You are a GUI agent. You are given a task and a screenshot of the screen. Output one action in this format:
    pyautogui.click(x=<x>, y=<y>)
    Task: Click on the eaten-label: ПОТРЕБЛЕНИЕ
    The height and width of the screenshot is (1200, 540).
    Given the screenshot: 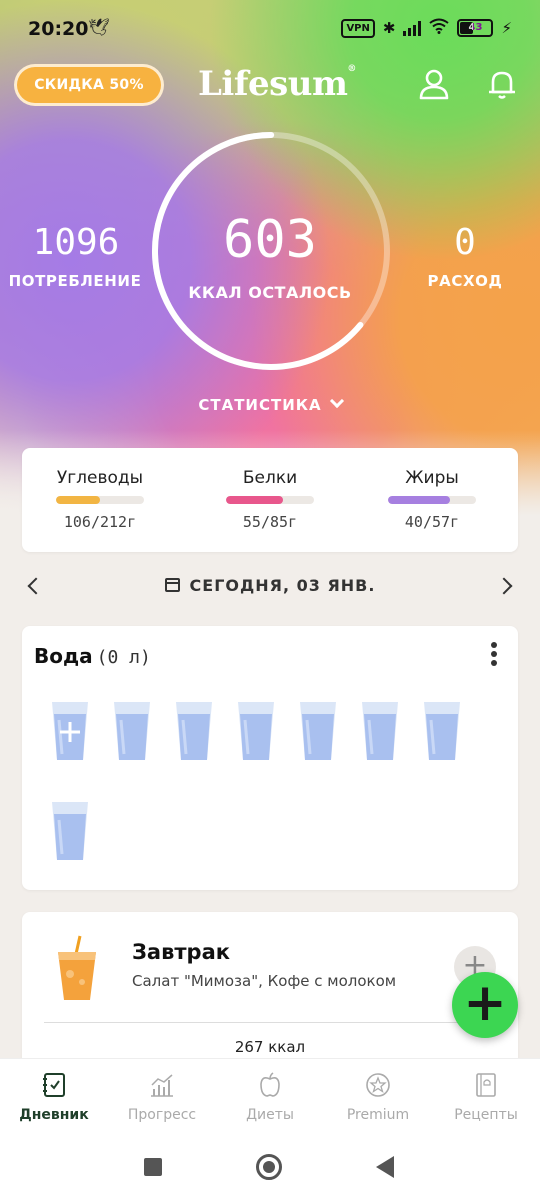 What is the action you would take?
    pyautogui.click(x=75, y=281)
    